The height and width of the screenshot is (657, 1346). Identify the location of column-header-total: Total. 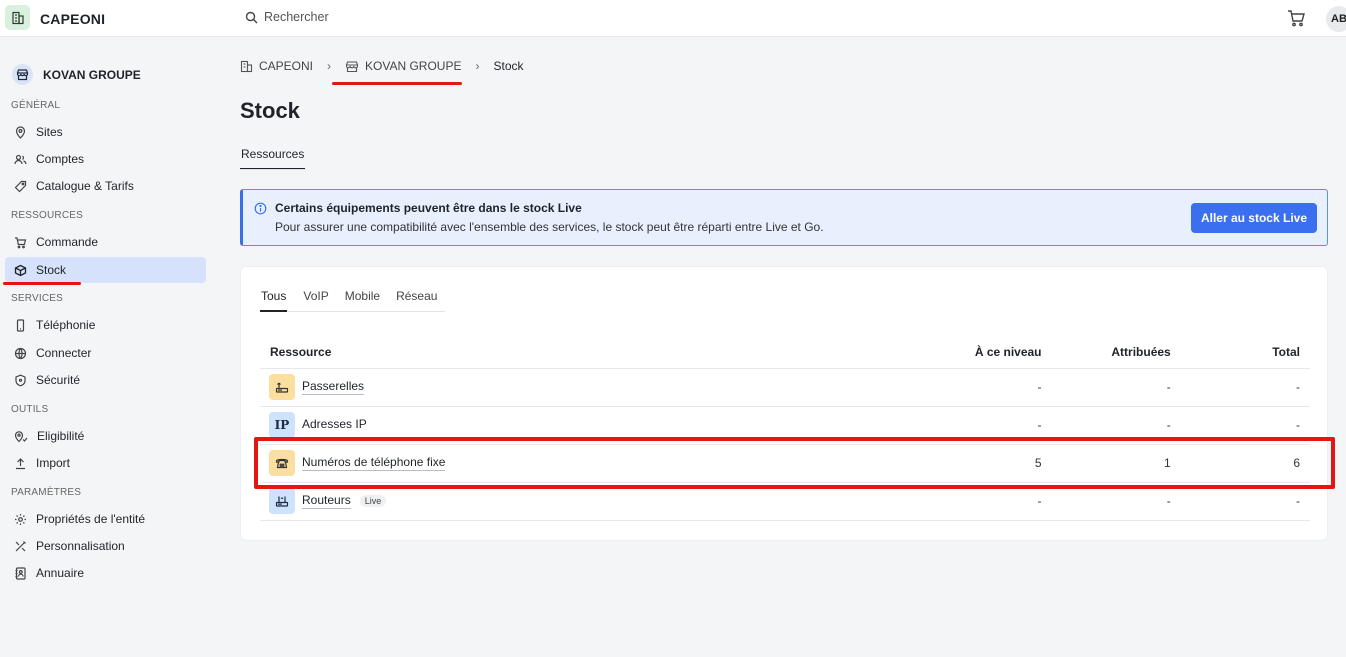
(1245, 352).